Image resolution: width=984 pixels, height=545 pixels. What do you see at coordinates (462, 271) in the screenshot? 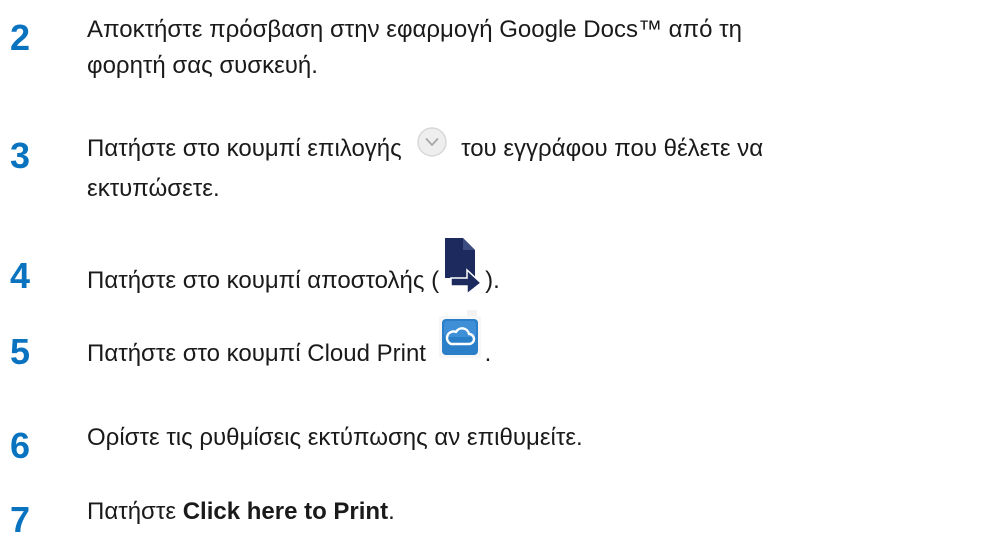
I see `send-document-icon` at bounding box center [462, 271].